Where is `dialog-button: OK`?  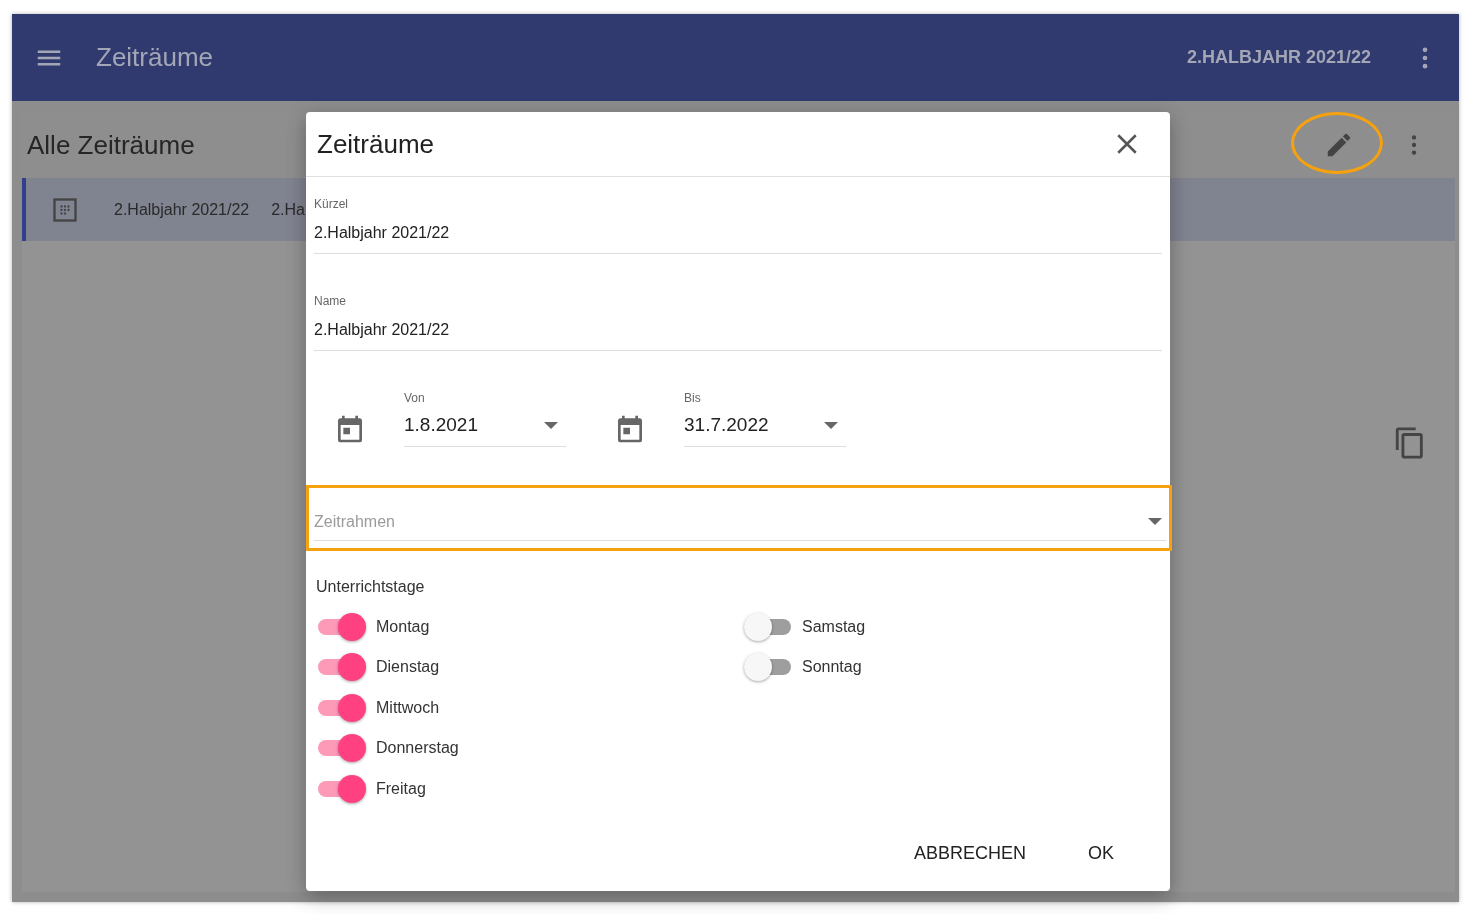 dialog-button: OK is located at coordinates (1101, 853).